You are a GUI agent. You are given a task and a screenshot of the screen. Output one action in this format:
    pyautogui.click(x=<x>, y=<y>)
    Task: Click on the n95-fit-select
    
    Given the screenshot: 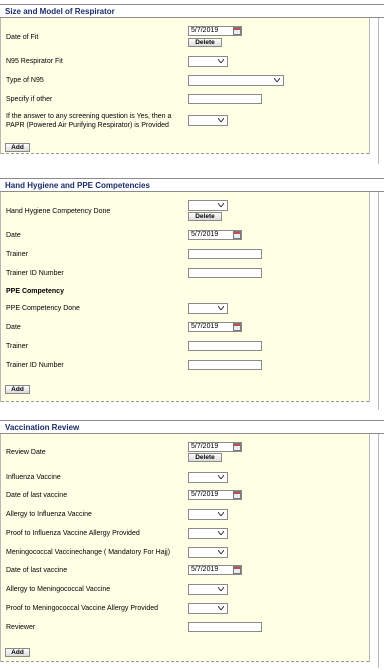 What is the action you would take?
    pyautogui.click(x=208, y=61)
    